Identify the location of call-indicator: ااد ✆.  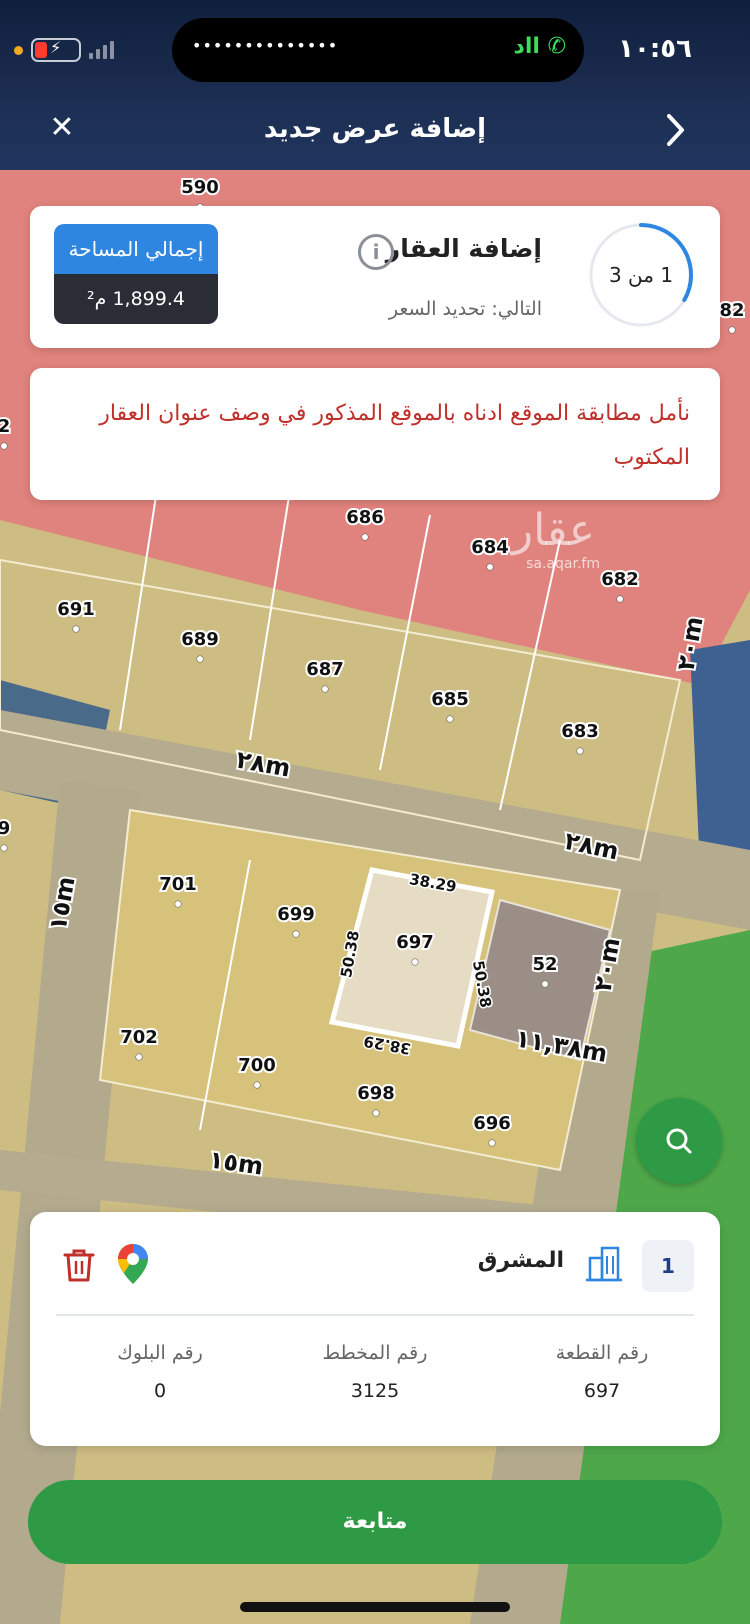
(539, 46).